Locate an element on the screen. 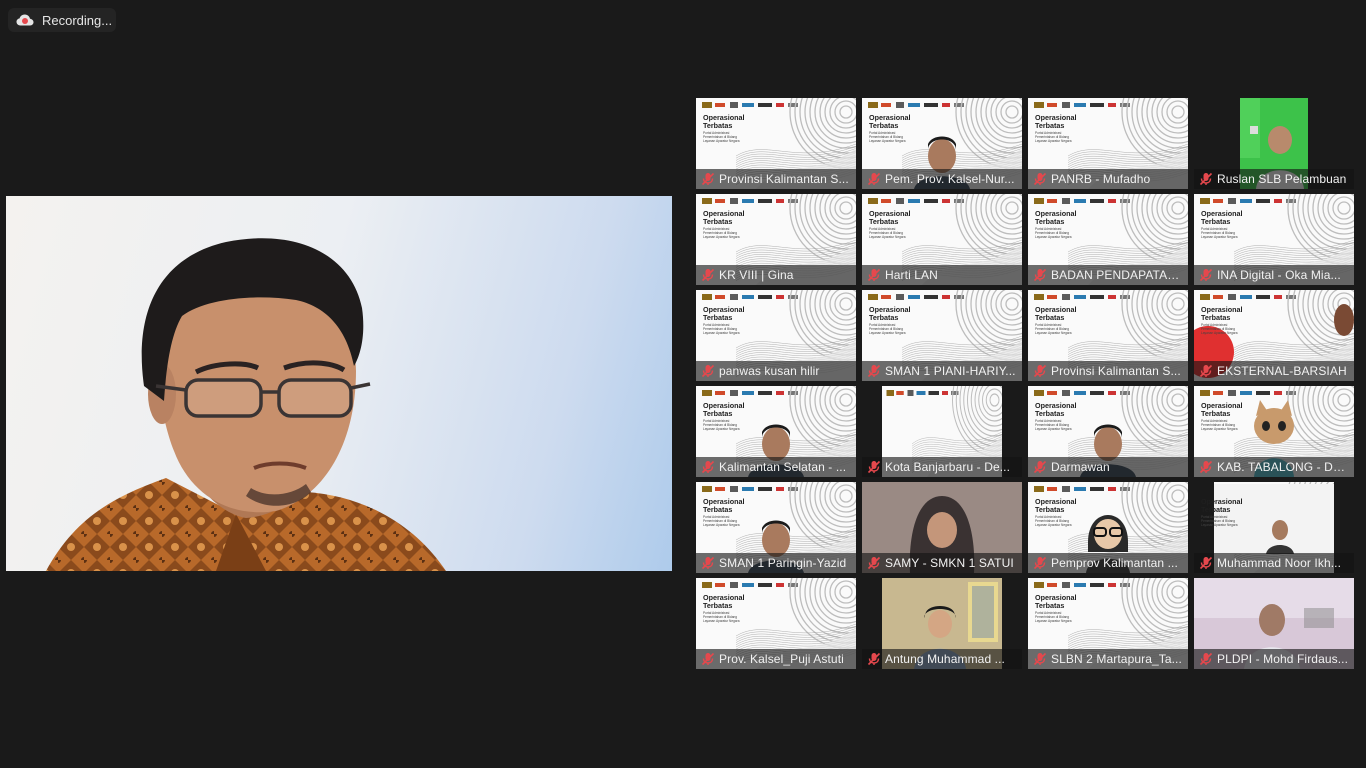  speaker-person-image is located at coordinates (246, 404).